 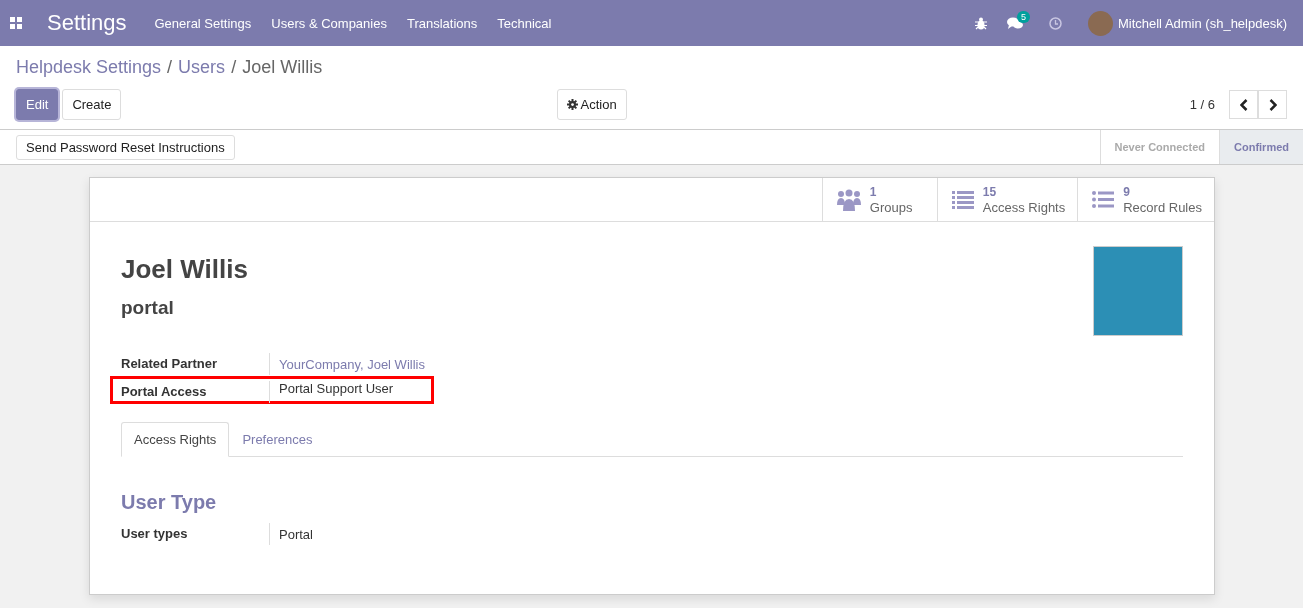 I want to click on next-button, so click(x=1272, y=104).